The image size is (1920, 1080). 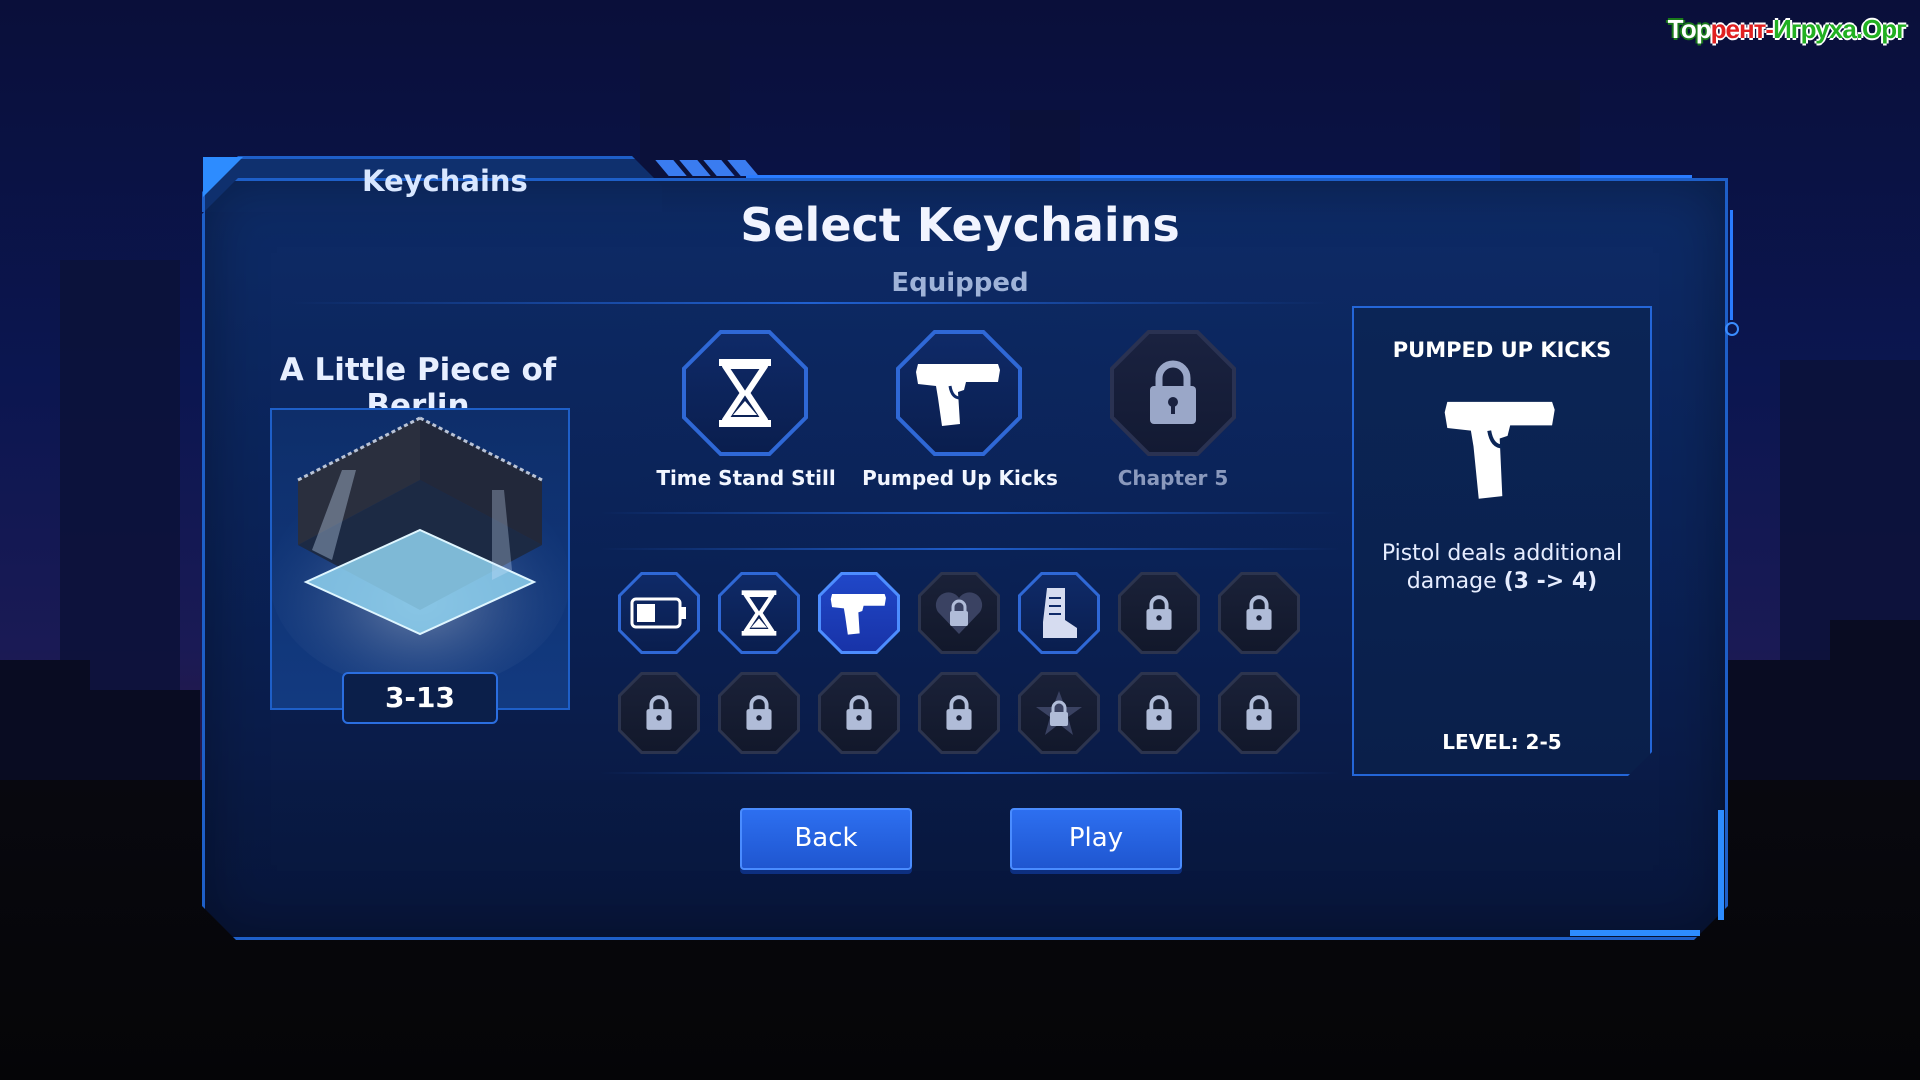 I want to click on back-button: Back, so click(x=826, y=839).